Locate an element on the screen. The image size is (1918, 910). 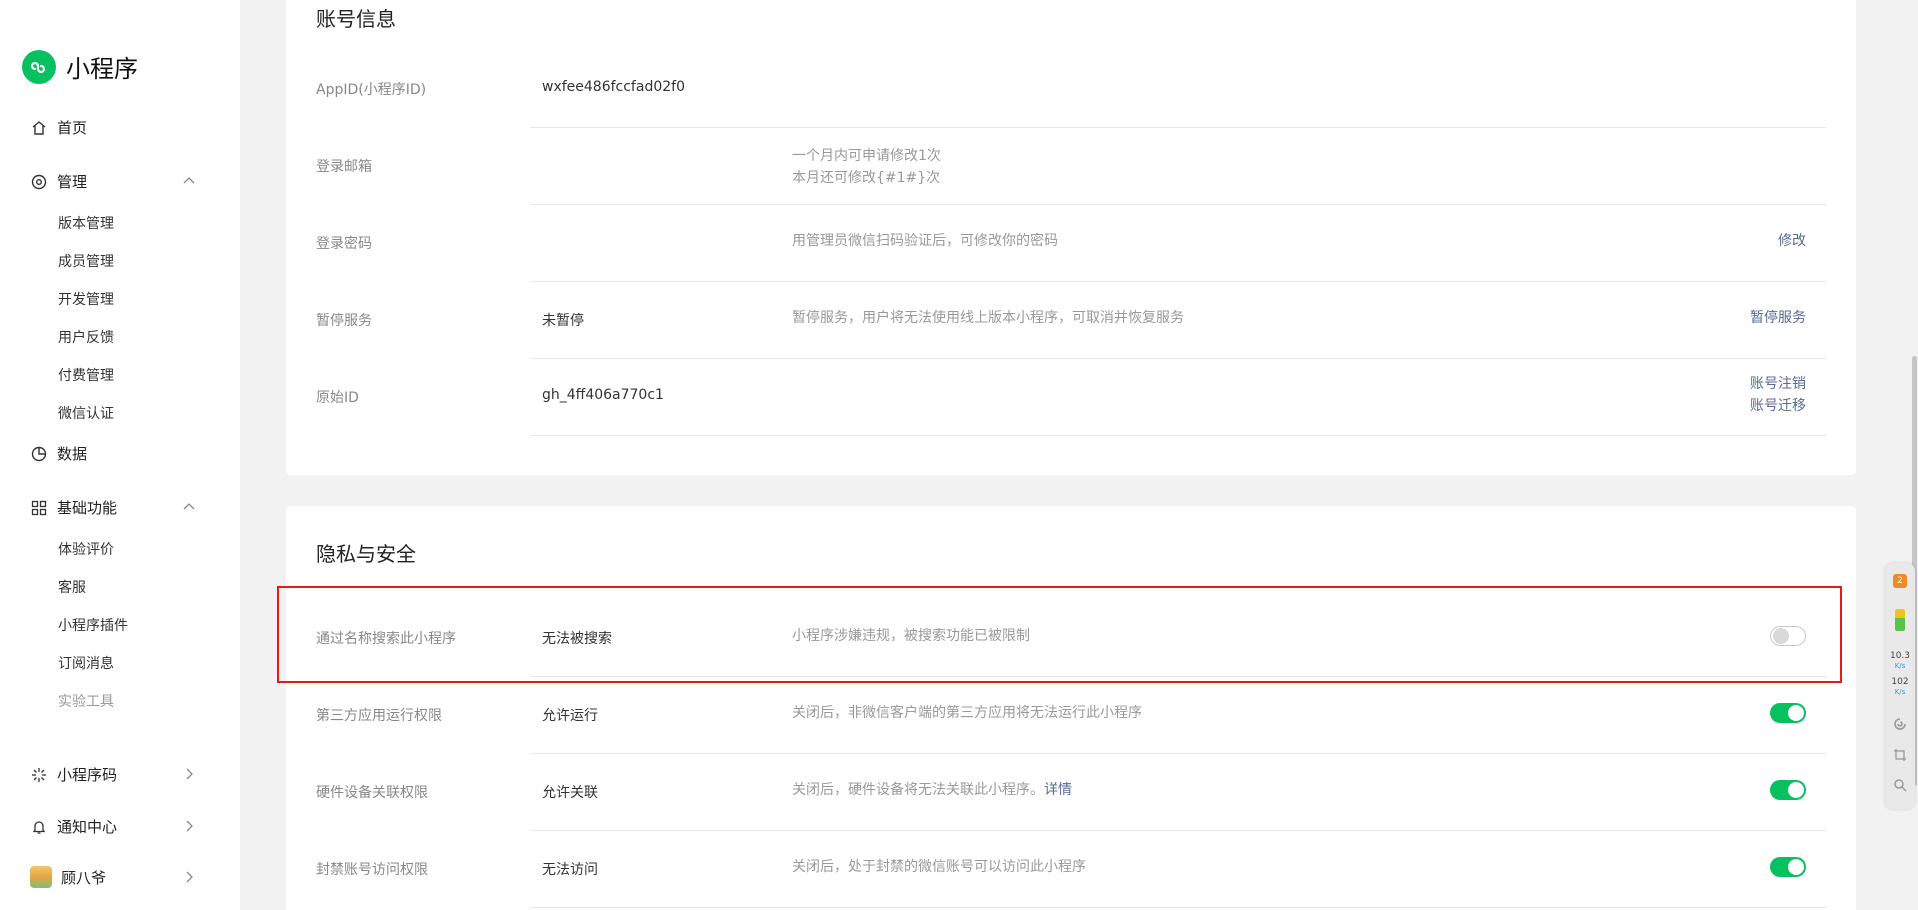
sidebar-item-plugin: 小程序插件 is located at coordinates (93, 625).